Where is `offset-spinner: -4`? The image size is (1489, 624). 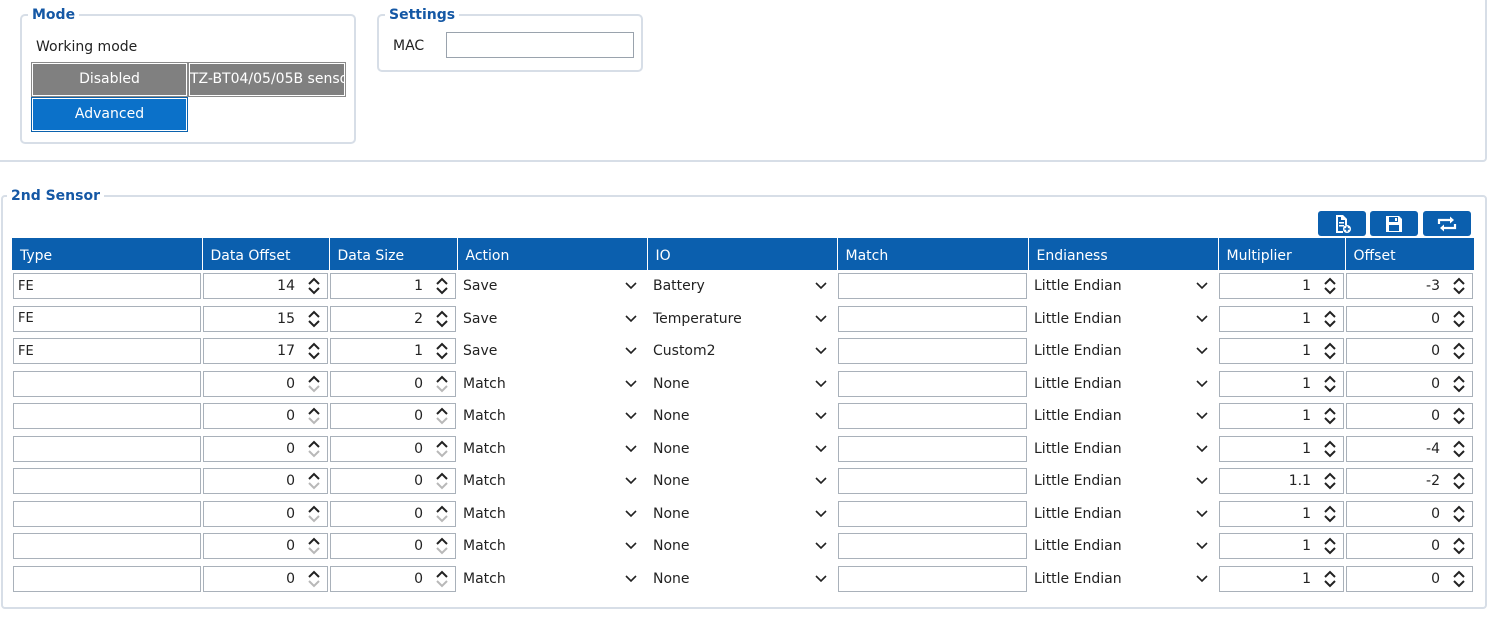
offset-spinner: -4 is located at coordinates (1409, 448).